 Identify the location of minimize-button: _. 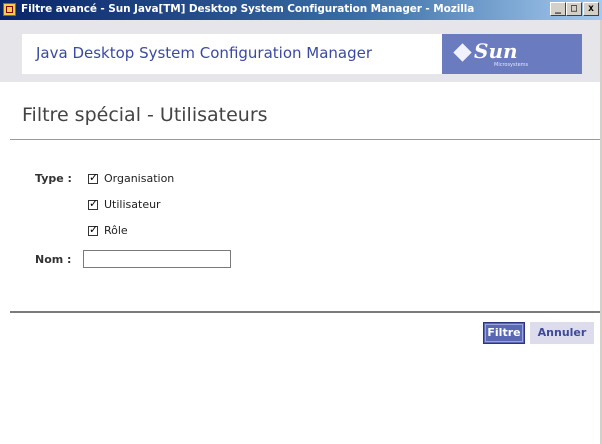
(558, 9).